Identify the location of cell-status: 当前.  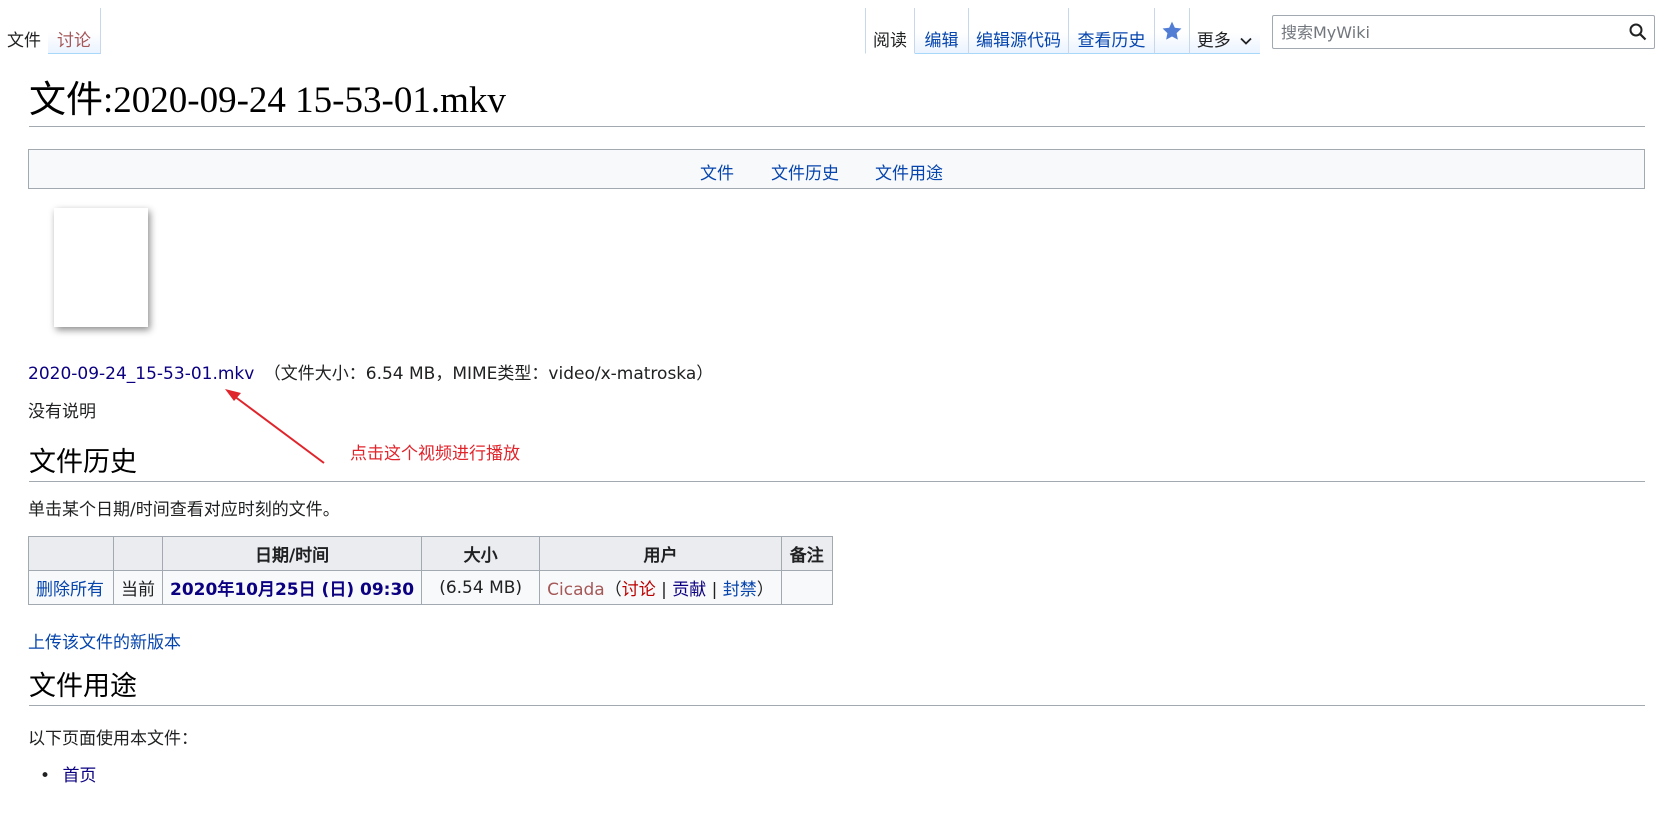
(138, 587).